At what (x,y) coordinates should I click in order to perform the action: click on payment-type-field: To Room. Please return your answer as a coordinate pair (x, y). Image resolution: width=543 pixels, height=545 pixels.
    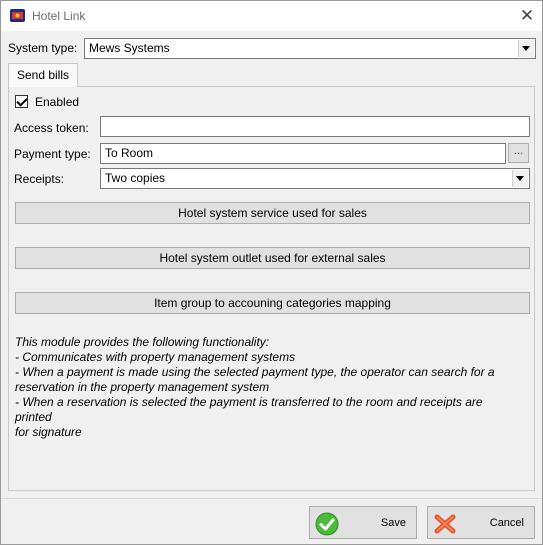
    Looking at the image, I should click on (303, 153).